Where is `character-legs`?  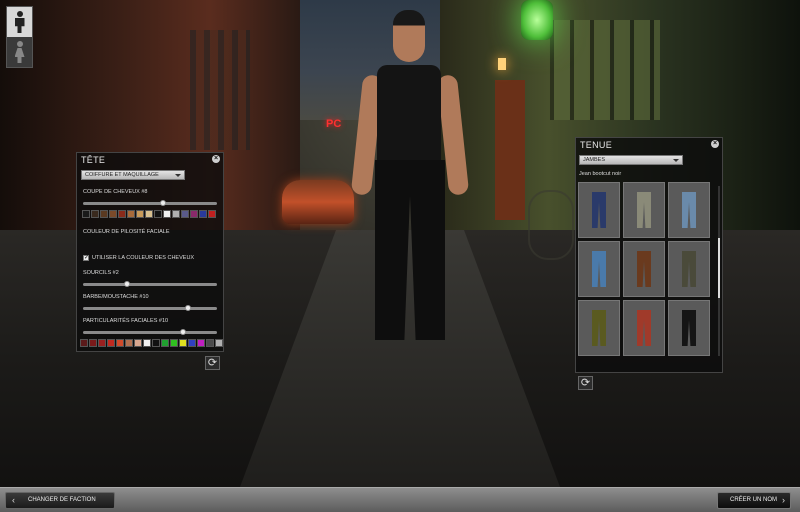
character-legs is located at coordinates (410, 250).